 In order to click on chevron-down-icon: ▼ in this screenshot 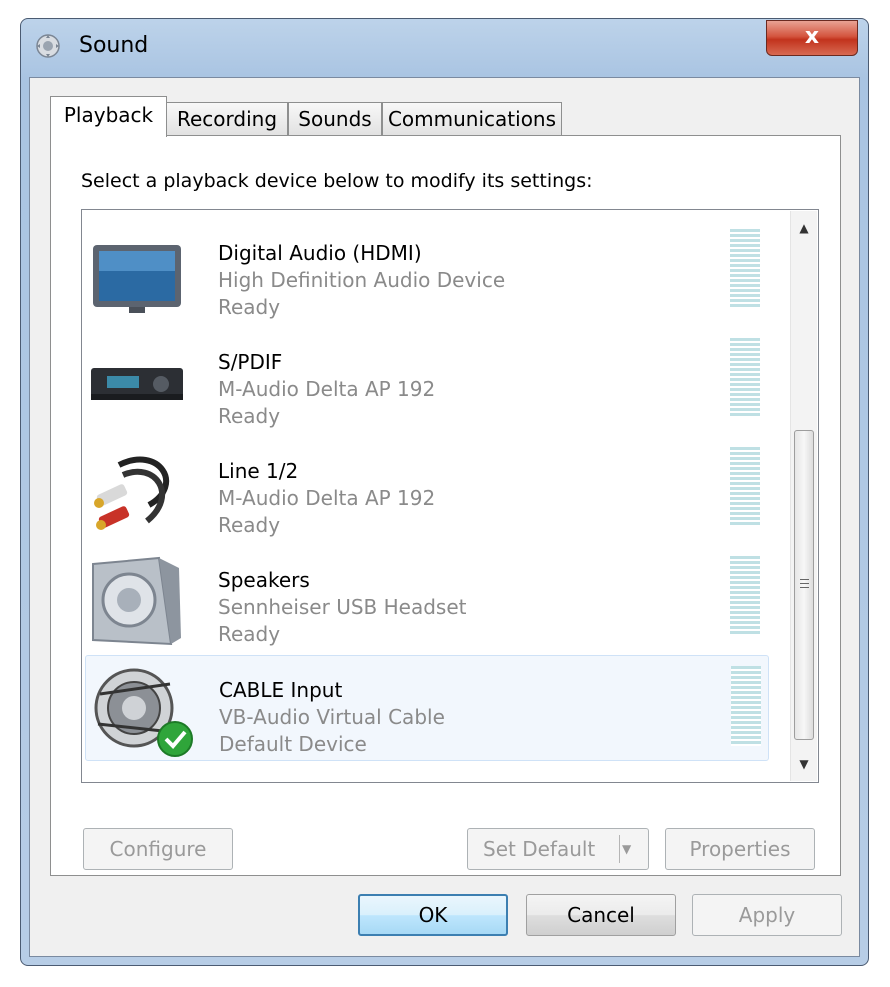, I will do `click(632, 849)`.